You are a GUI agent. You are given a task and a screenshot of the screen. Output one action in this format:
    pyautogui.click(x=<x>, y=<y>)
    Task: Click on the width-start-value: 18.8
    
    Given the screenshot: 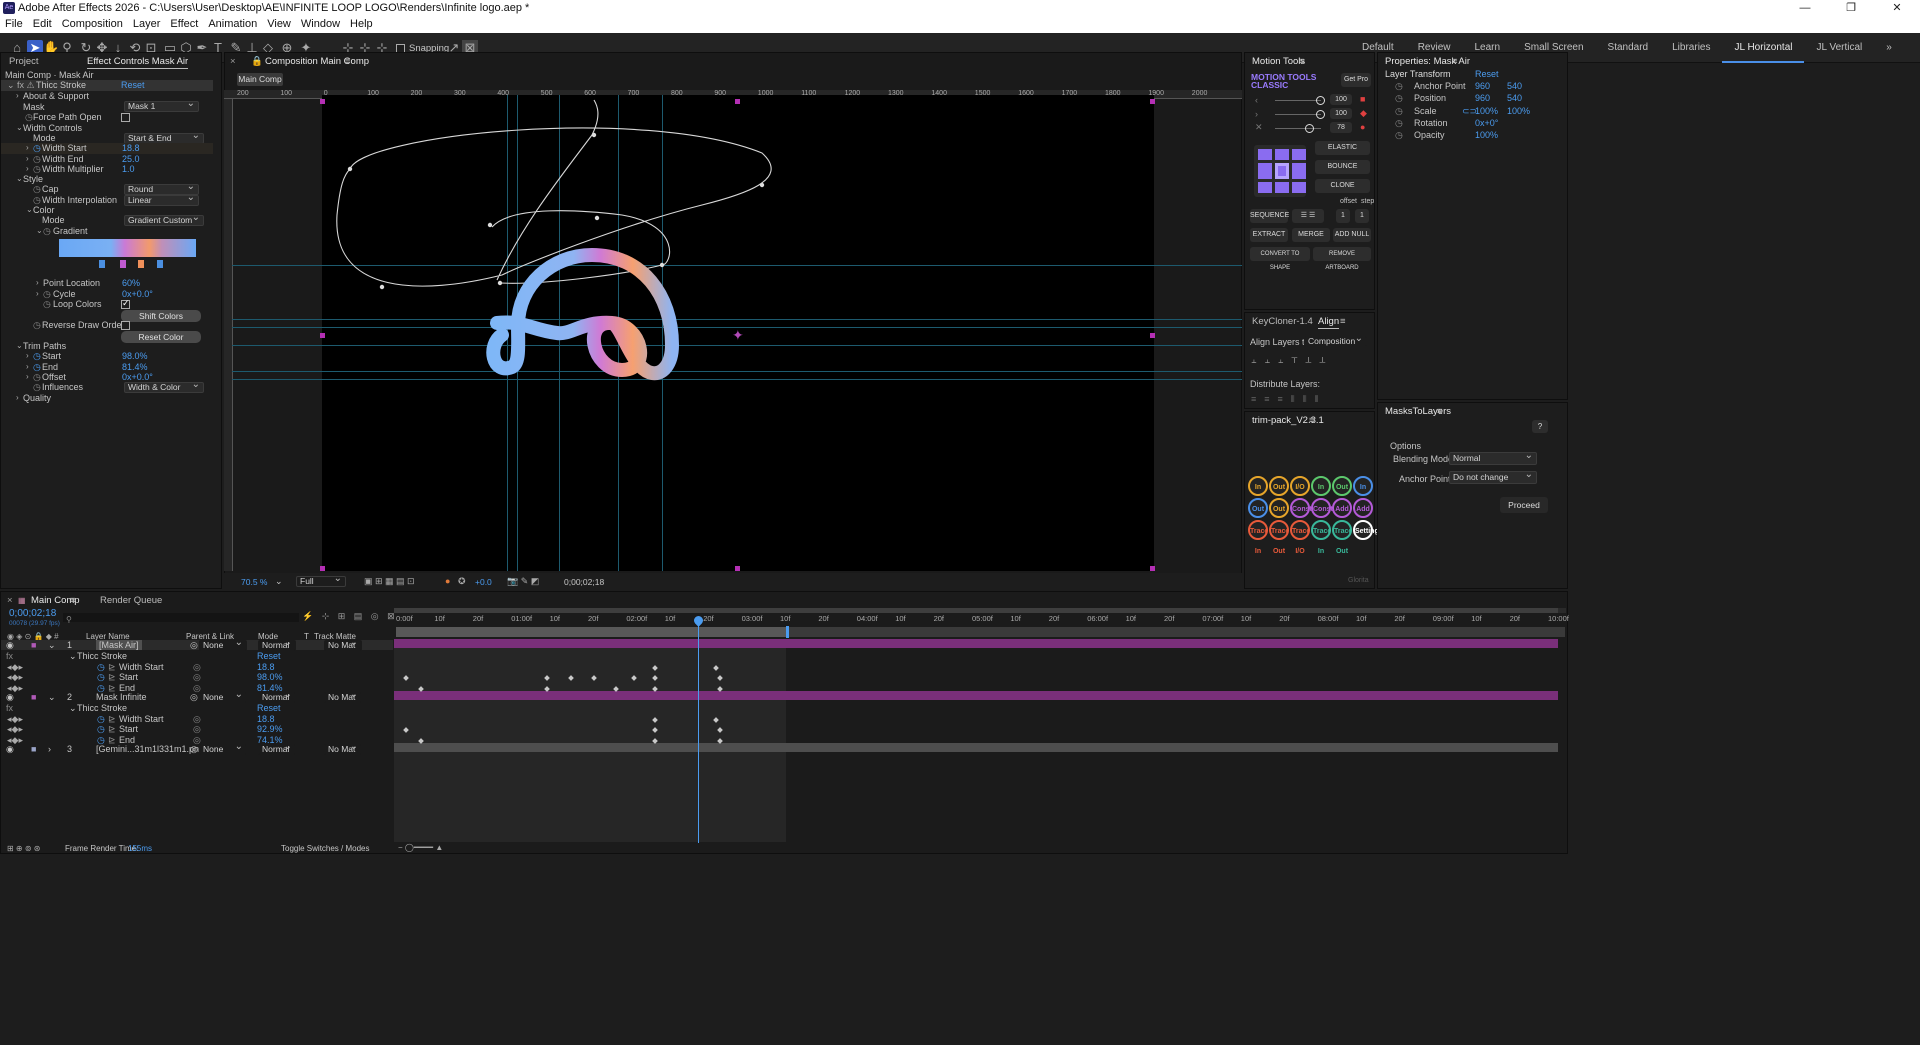 What is the action you would take?
    pyautogui.click(x=131, y=148)
    